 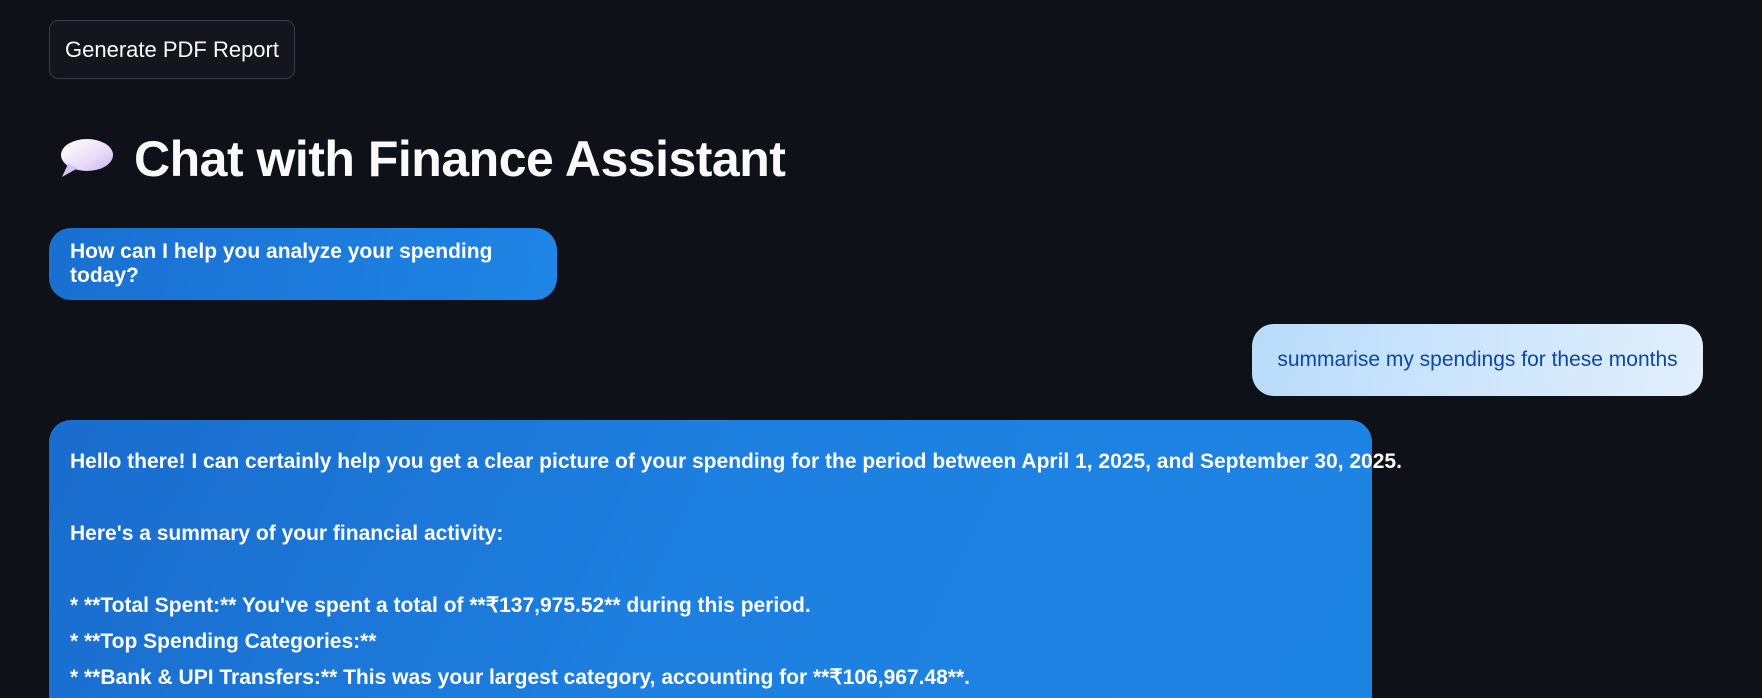 I want to click on message-text: summarise my spendings for these months, so click(x=1477, y=359).